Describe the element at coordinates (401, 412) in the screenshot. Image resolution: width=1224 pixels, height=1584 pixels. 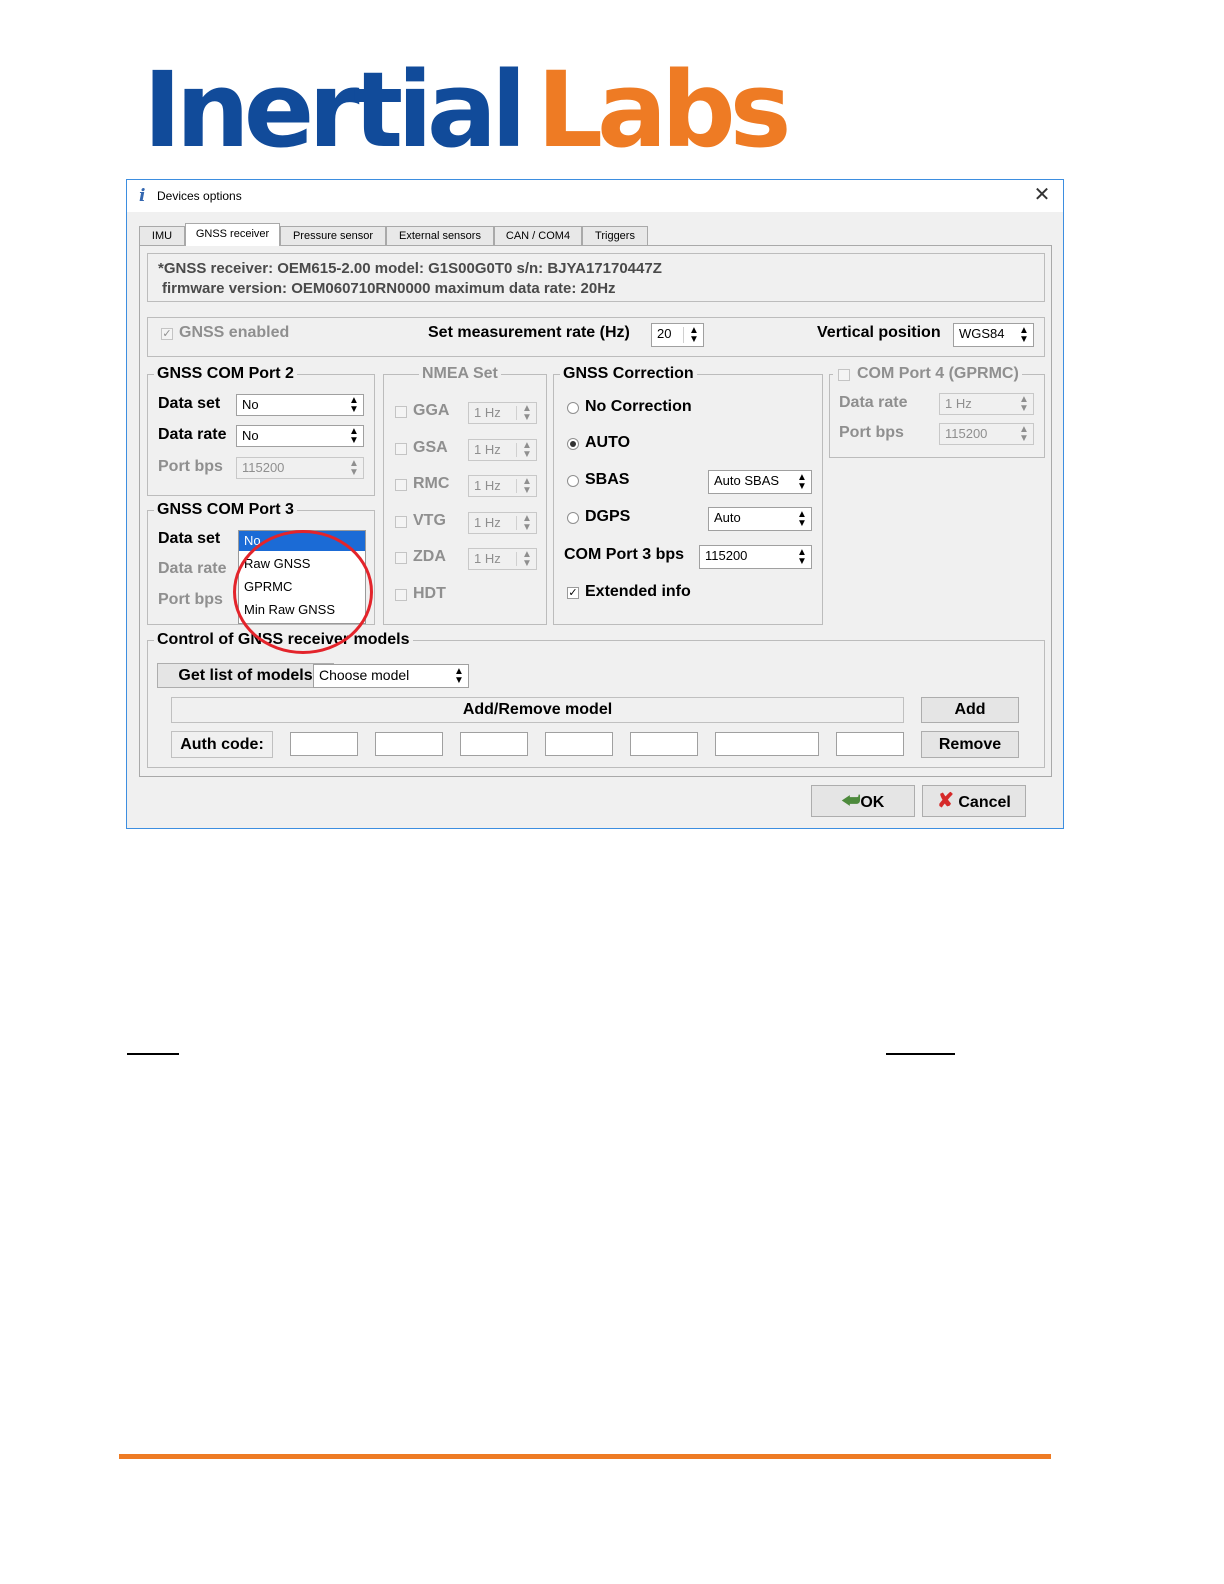
I see `nmea-gga-checkbox` at that location.